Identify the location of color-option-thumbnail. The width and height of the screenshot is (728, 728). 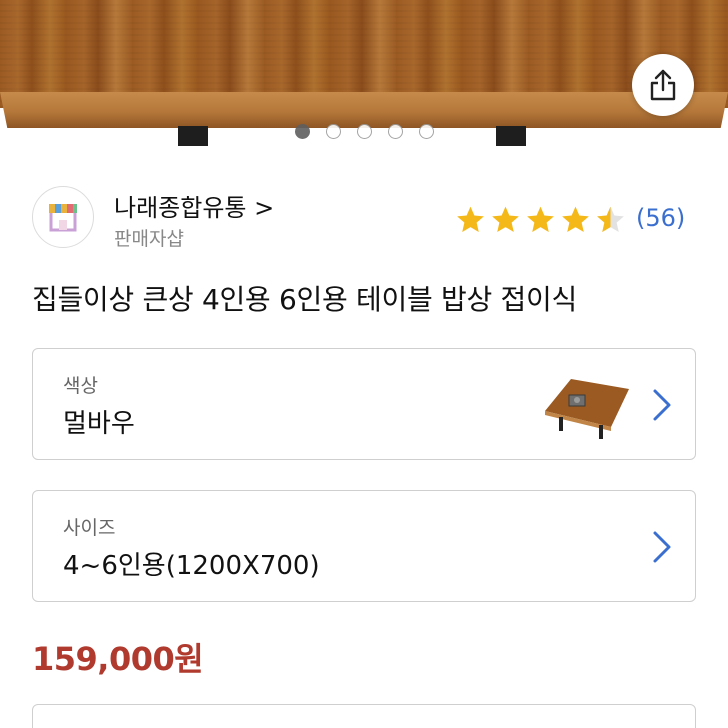
(587, 409).